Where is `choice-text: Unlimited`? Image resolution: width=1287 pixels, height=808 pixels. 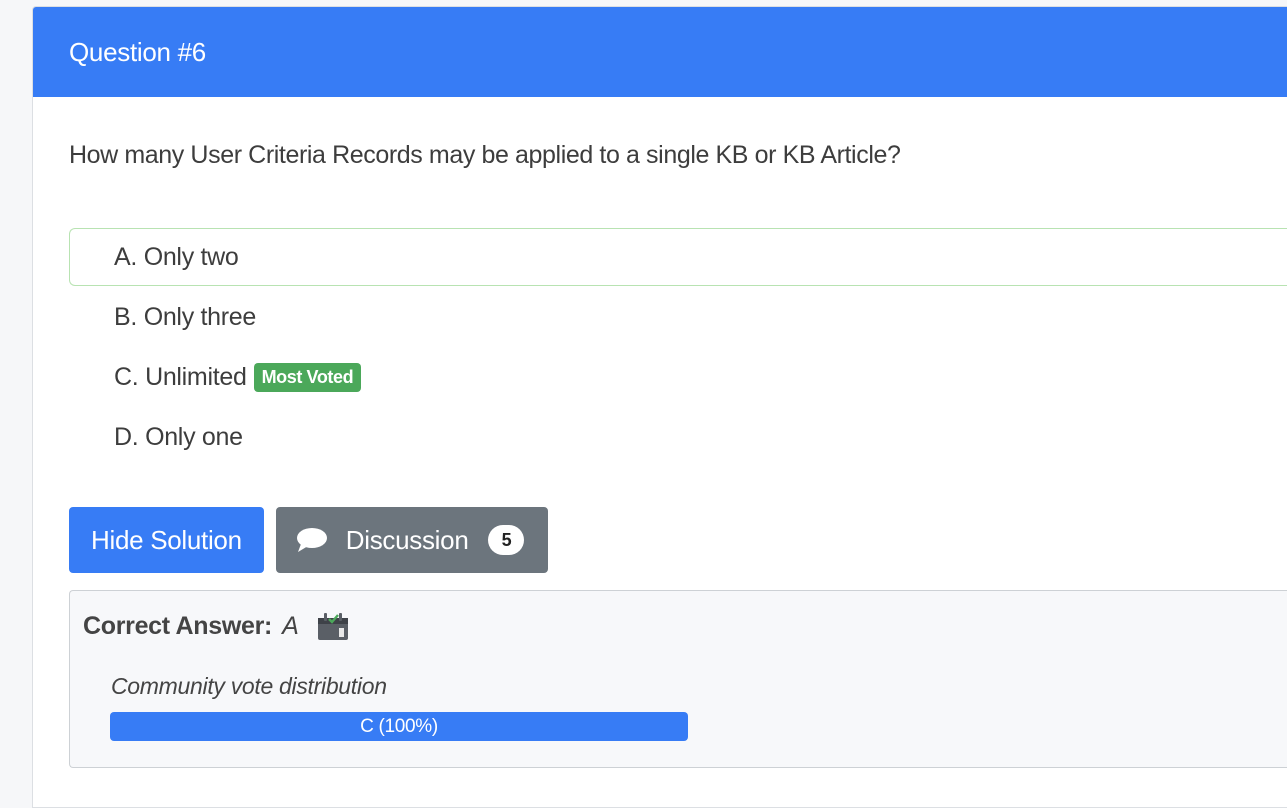
choice-text: Unlimited is located at coordinates (196, 376).